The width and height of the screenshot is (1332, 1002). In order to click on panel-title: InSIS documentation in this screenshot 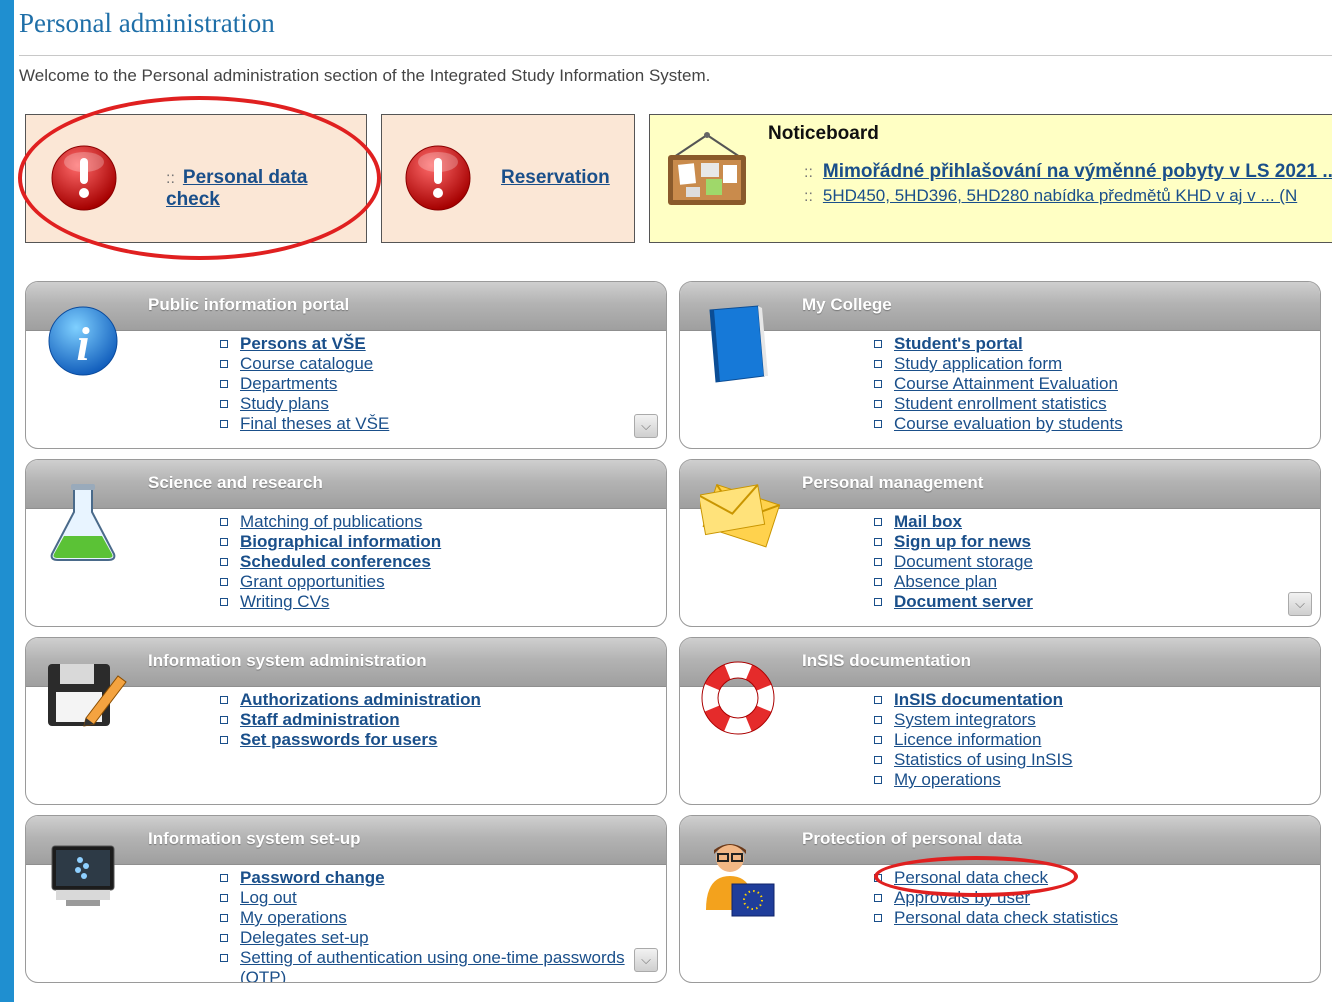, I will do `click(887, 660)`.